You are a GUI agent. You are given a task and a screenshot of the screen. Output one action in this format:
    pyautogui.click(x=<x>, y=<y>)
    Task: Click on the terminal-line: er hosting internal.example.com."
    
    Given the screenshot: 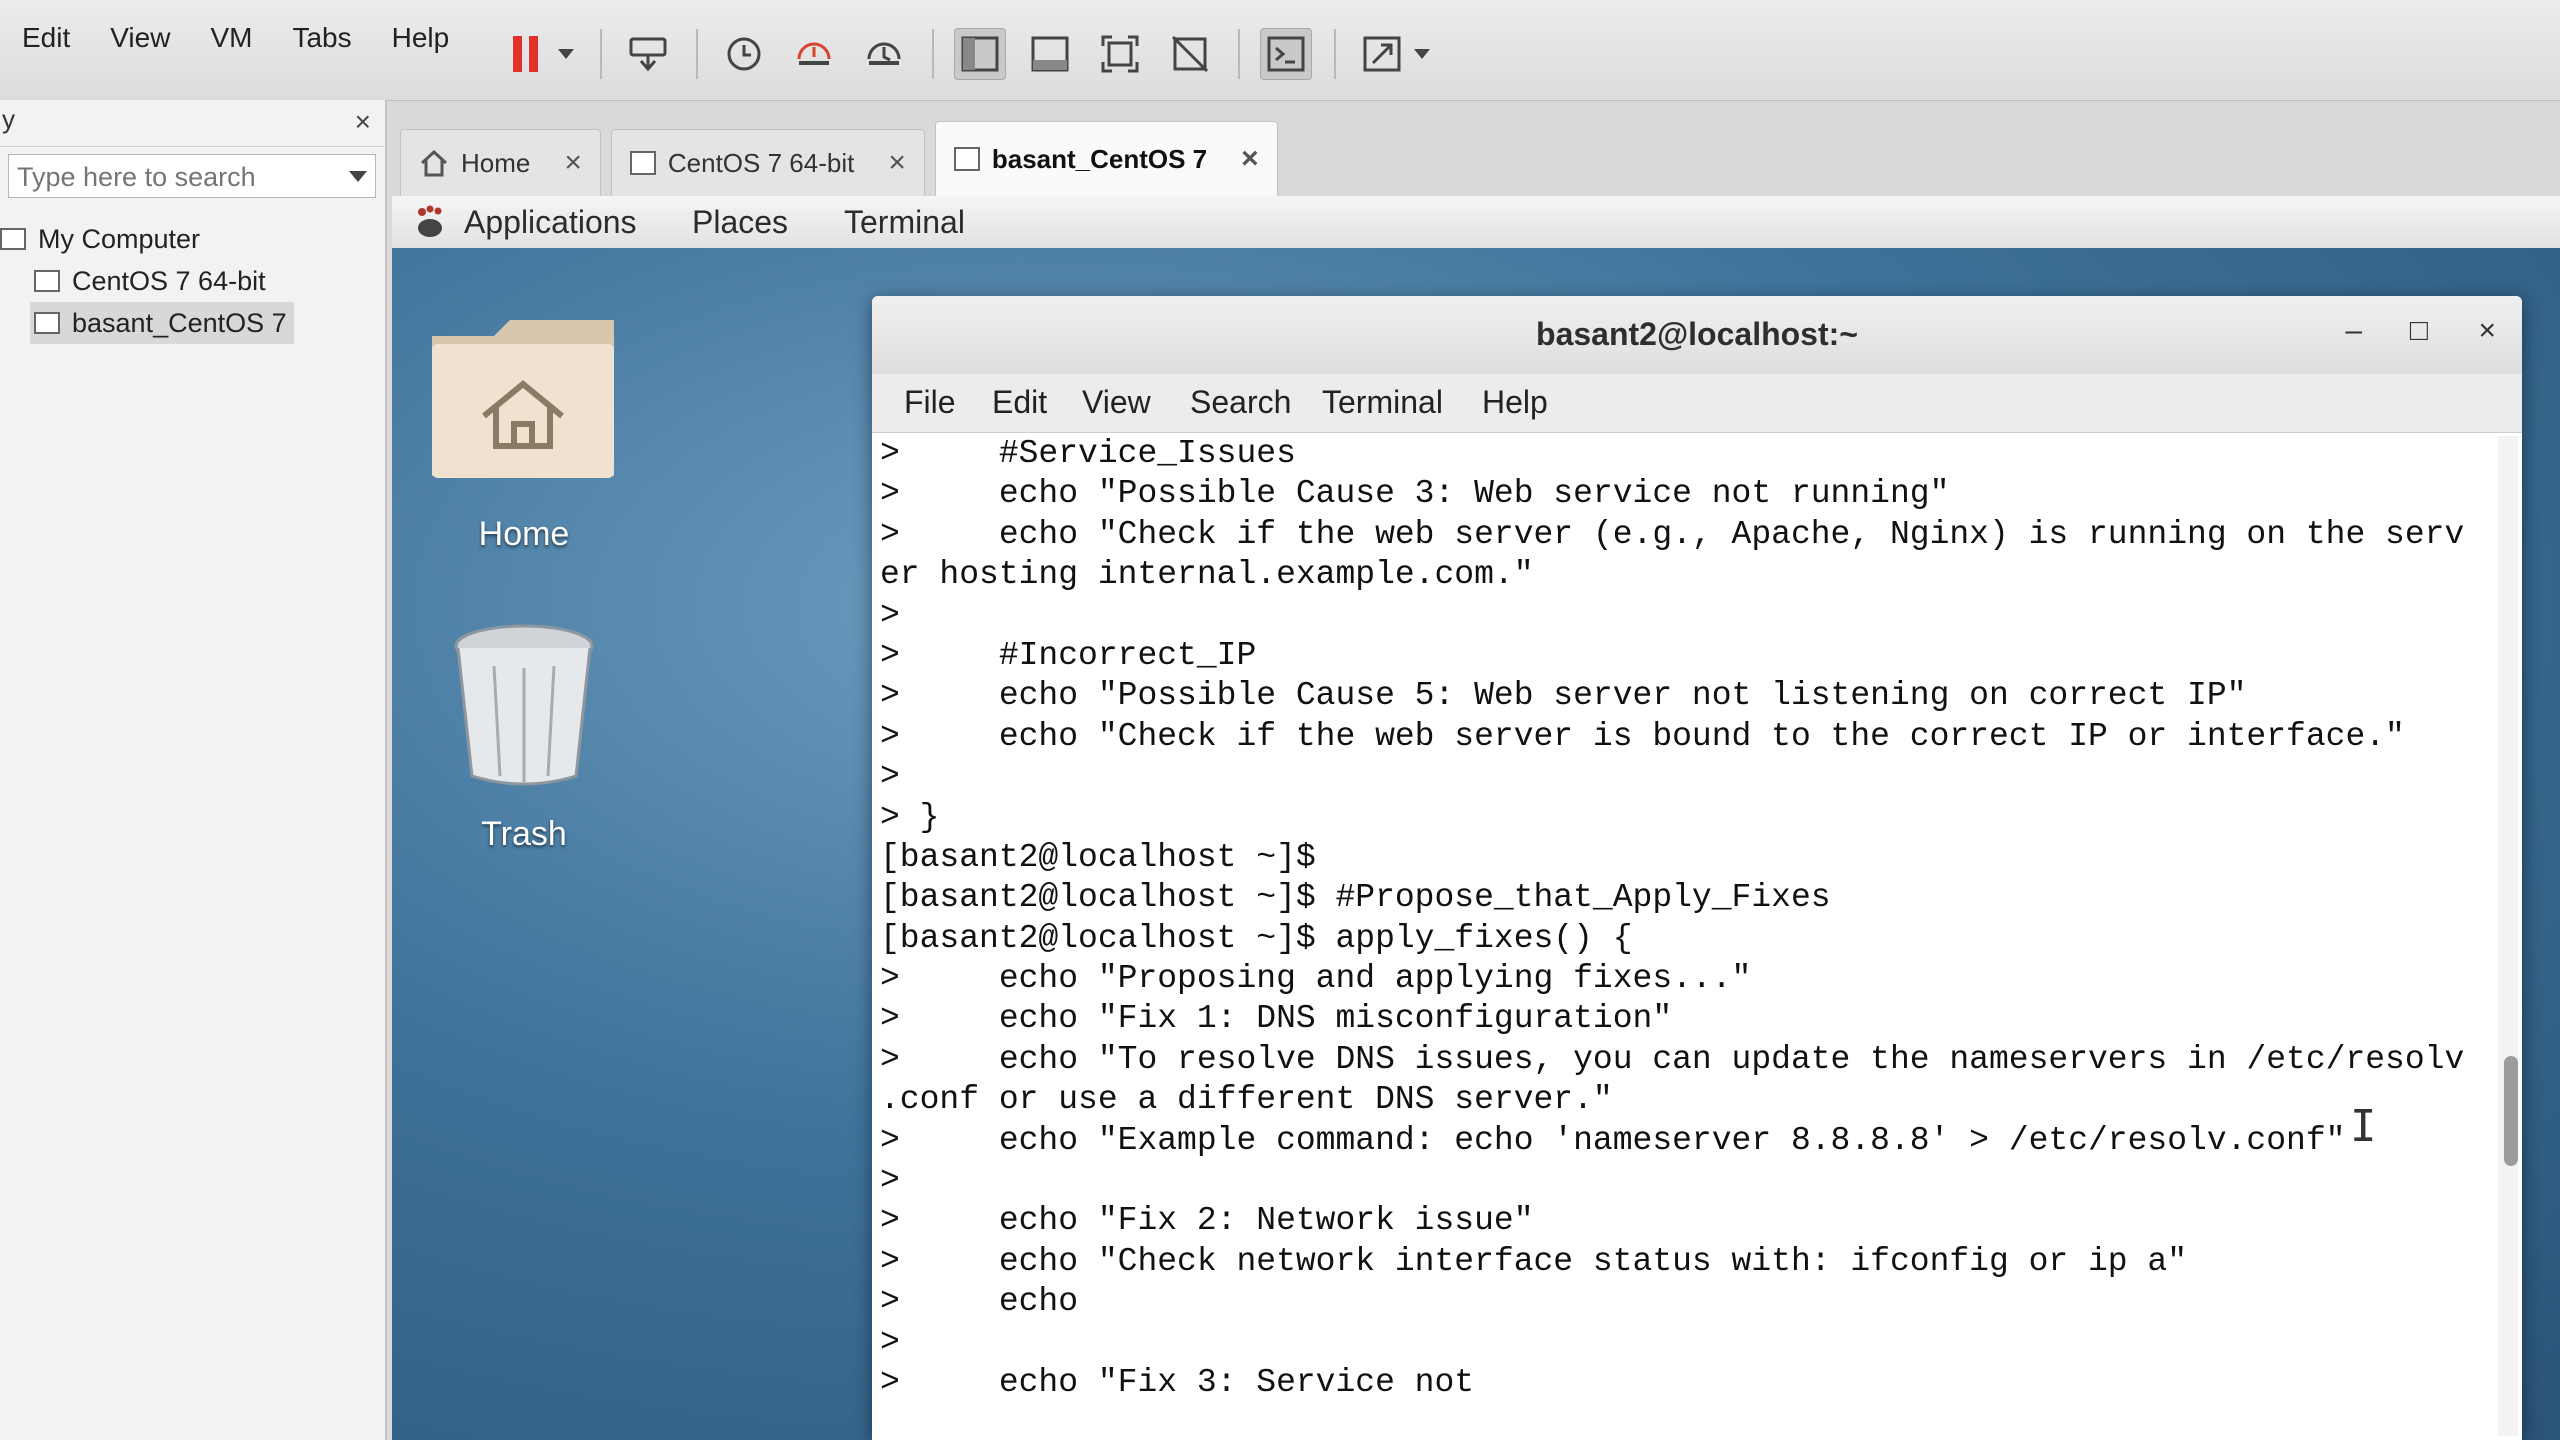 What is the action you would take?
    pyautogui.click(x=1207, y=575)
    